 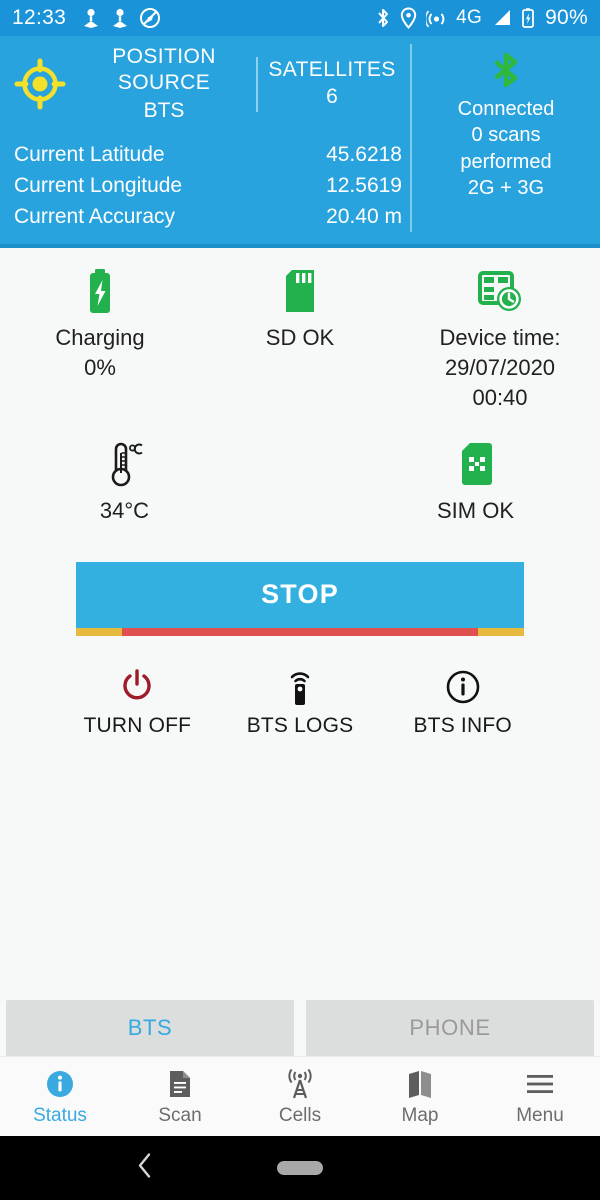 What do you see at coordinates (300, 291) in the screenshot?
I see `sd-card-icon` at bounding box center [300, 291].